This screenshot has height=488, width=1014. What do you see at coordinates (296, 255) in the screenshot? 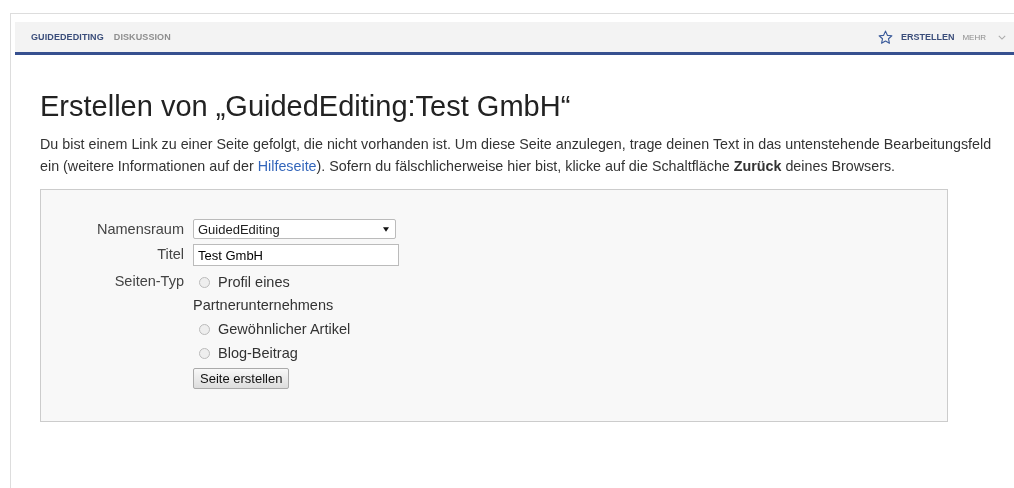
I see `title-field: Test GmbH` at bounding box center [296, 255].